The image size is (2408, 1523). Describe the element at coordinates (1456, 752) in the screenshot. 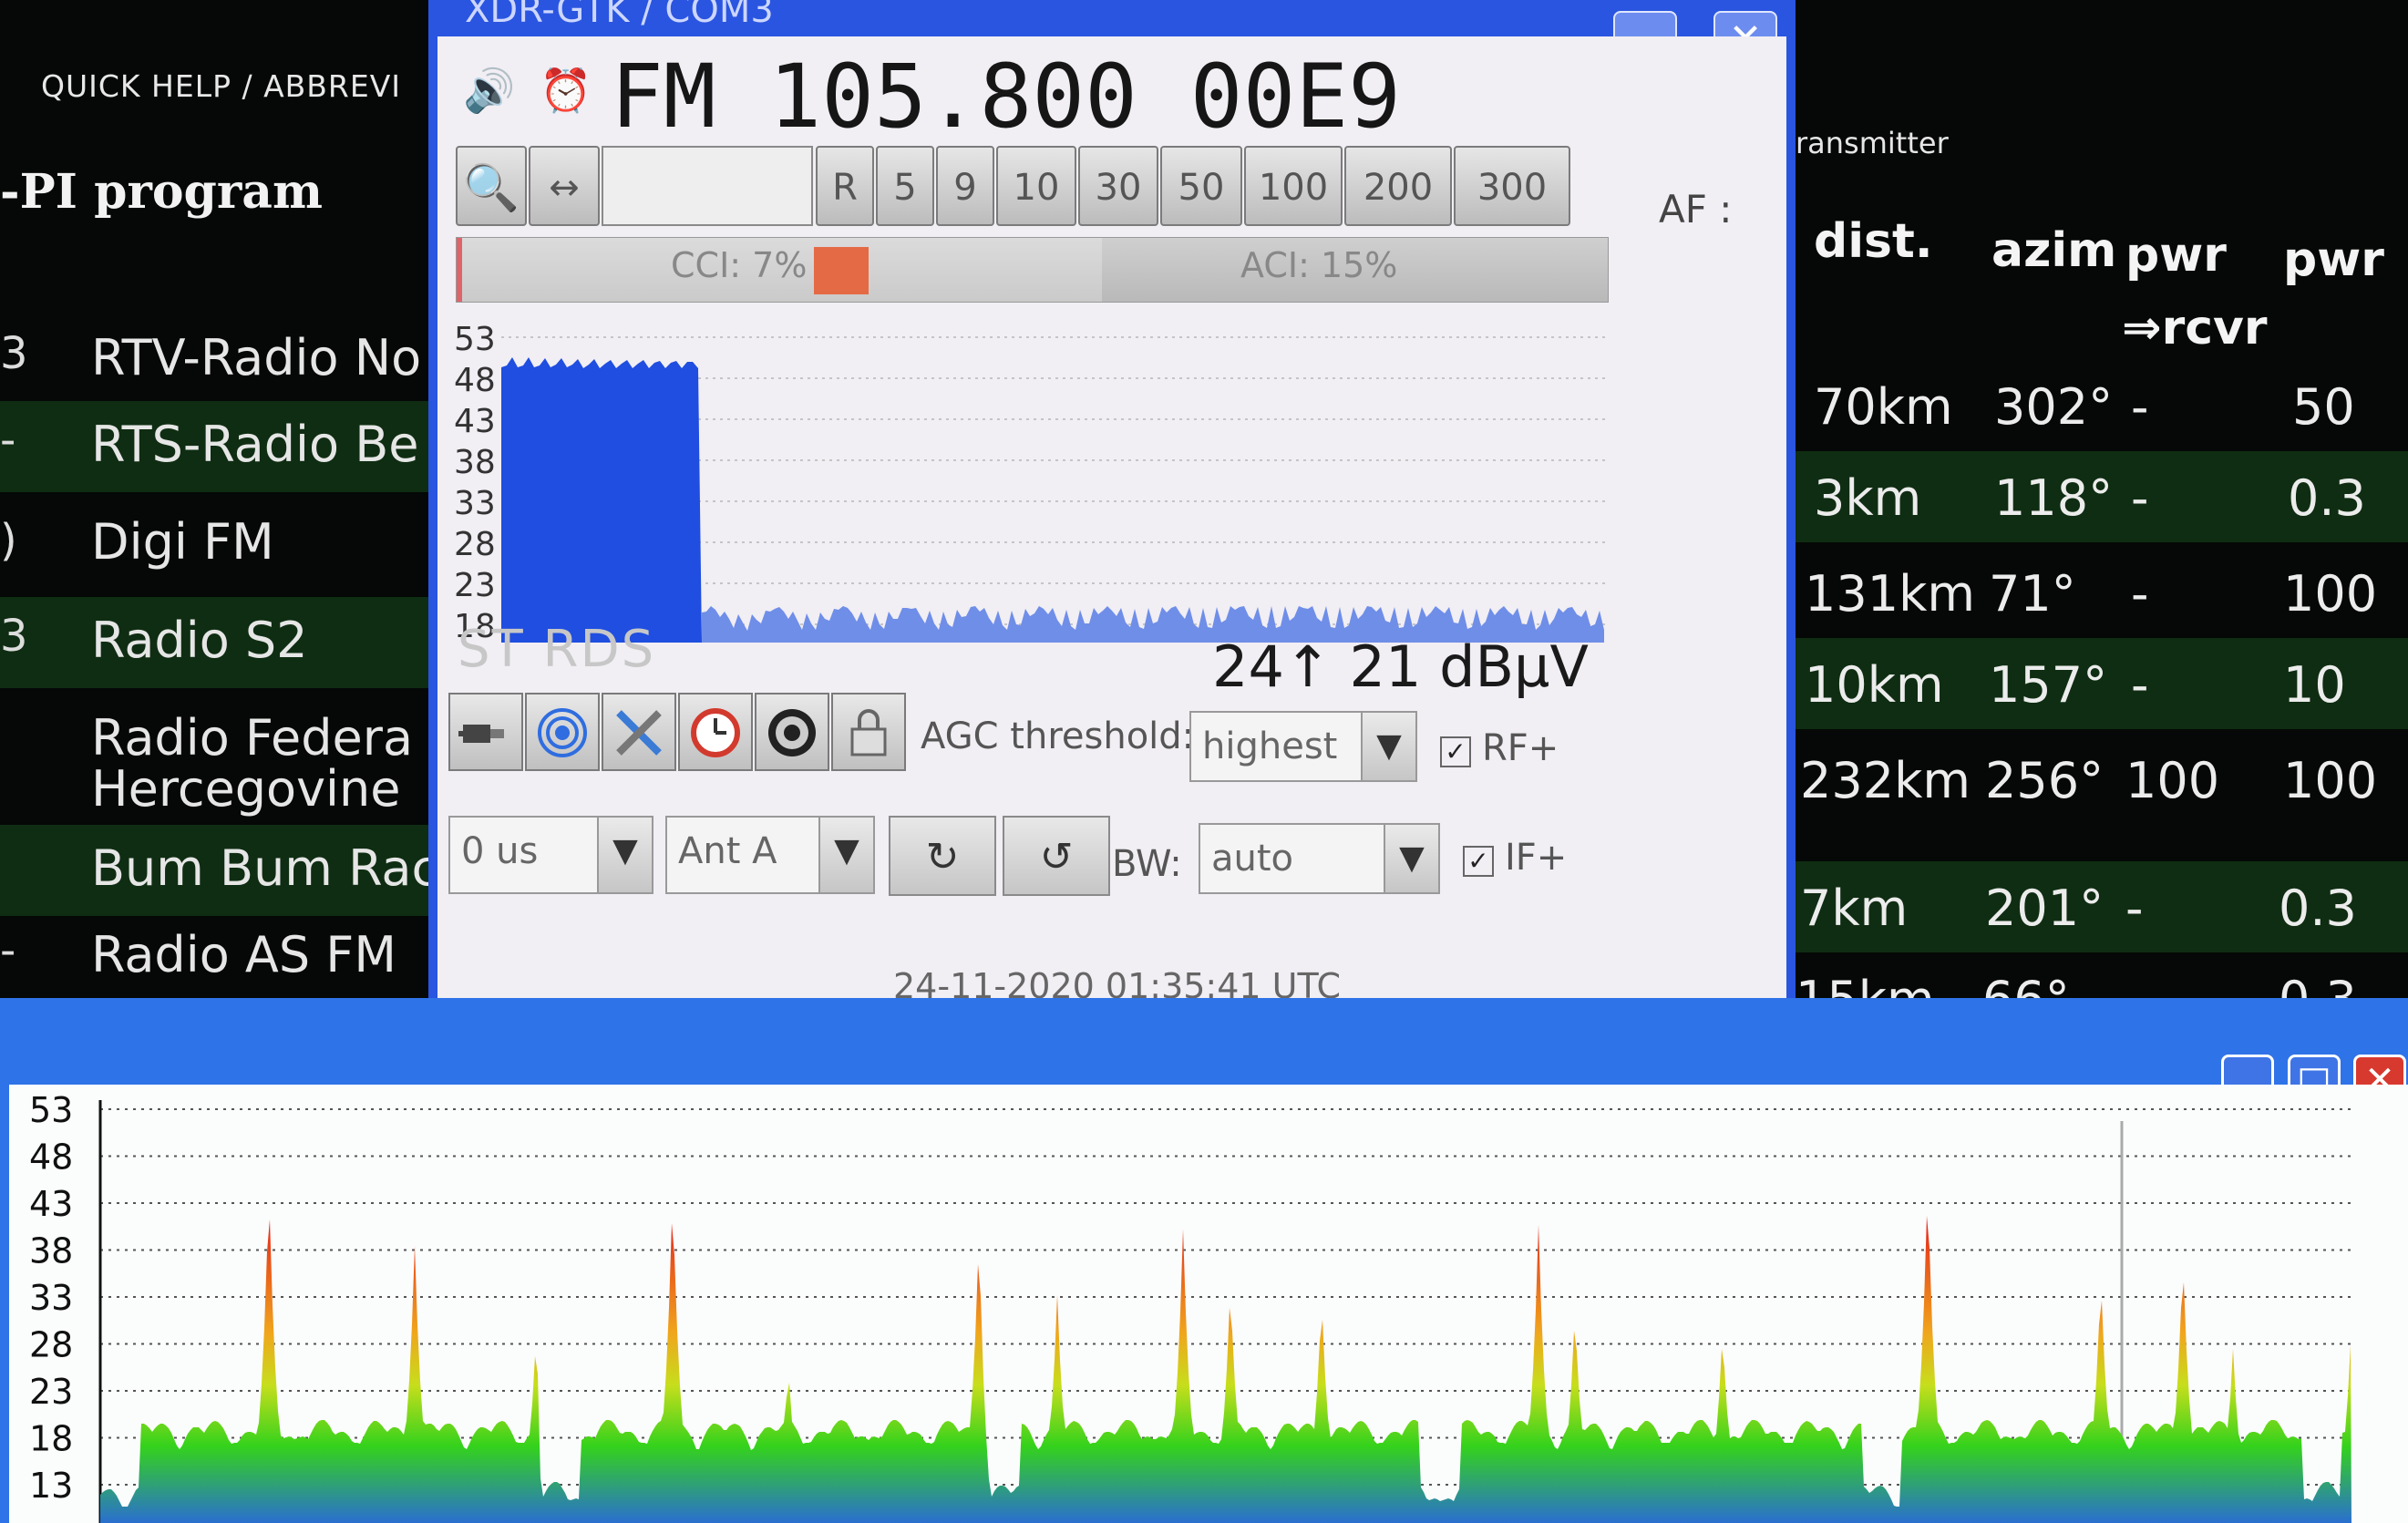

I see `rf-plus-checkmark: ✓` at that location.